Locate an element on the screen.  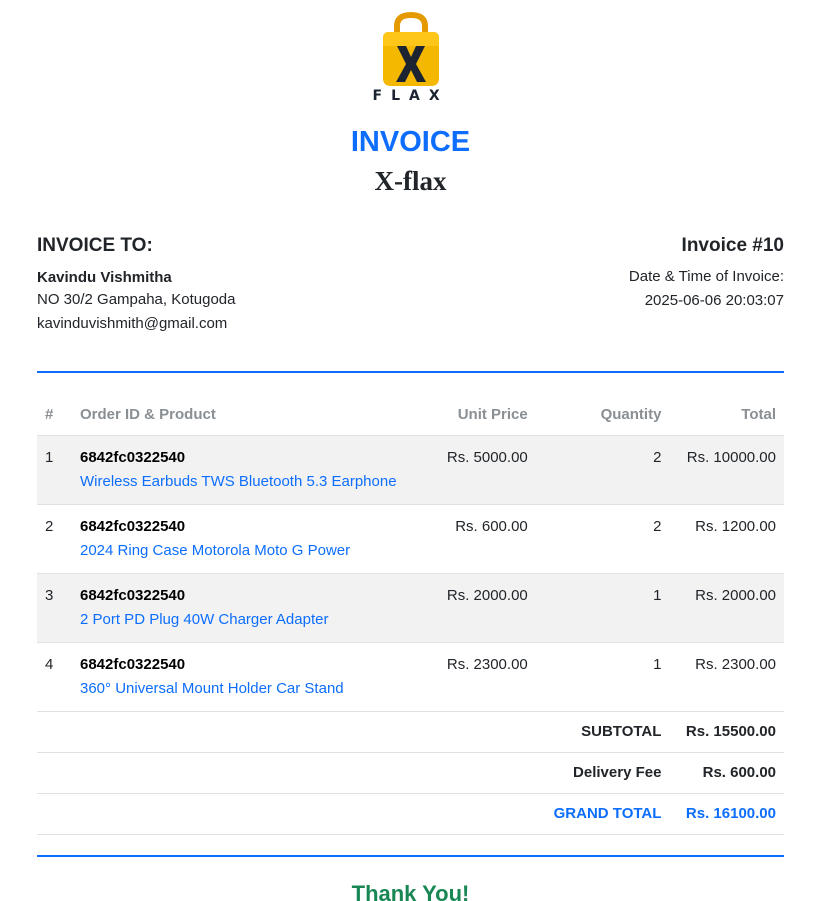
brand-logo: FLAX is located at coordinates (411, 59).